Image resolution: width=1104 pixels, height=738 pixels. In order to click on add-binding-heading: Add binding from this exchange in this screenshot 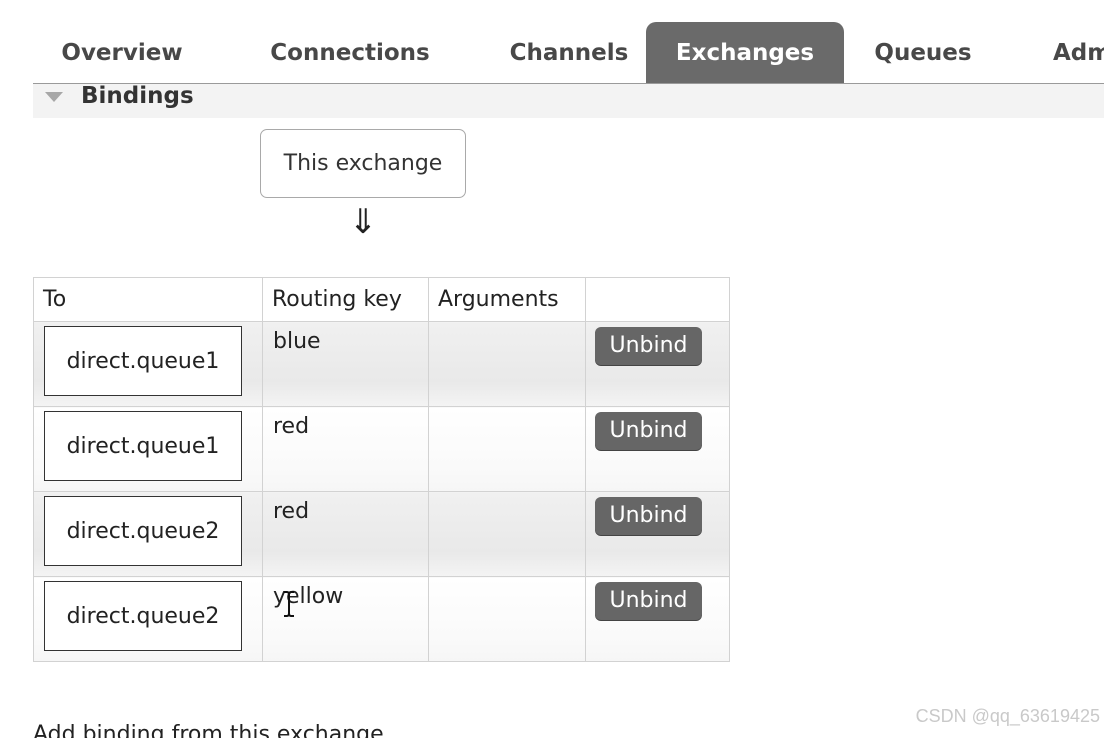, I will do `click(208, 730)`.